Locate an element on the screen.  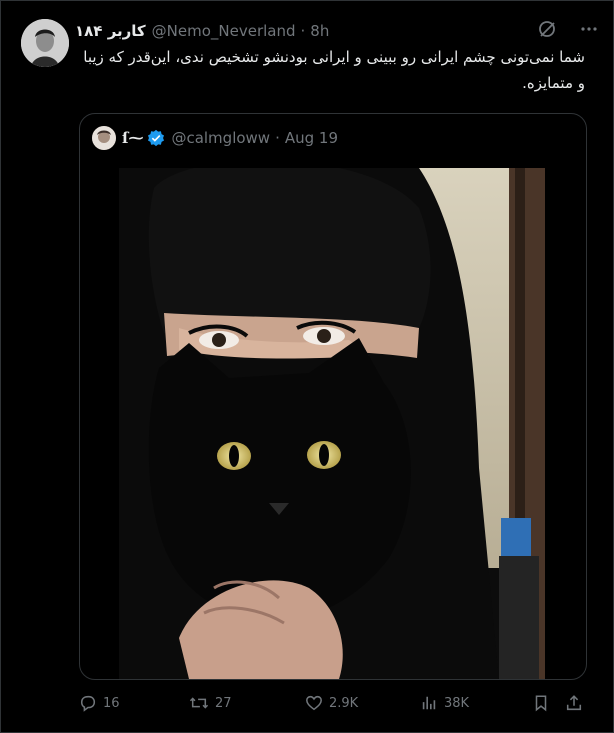
more-icon is located at coordinates (589, 29).